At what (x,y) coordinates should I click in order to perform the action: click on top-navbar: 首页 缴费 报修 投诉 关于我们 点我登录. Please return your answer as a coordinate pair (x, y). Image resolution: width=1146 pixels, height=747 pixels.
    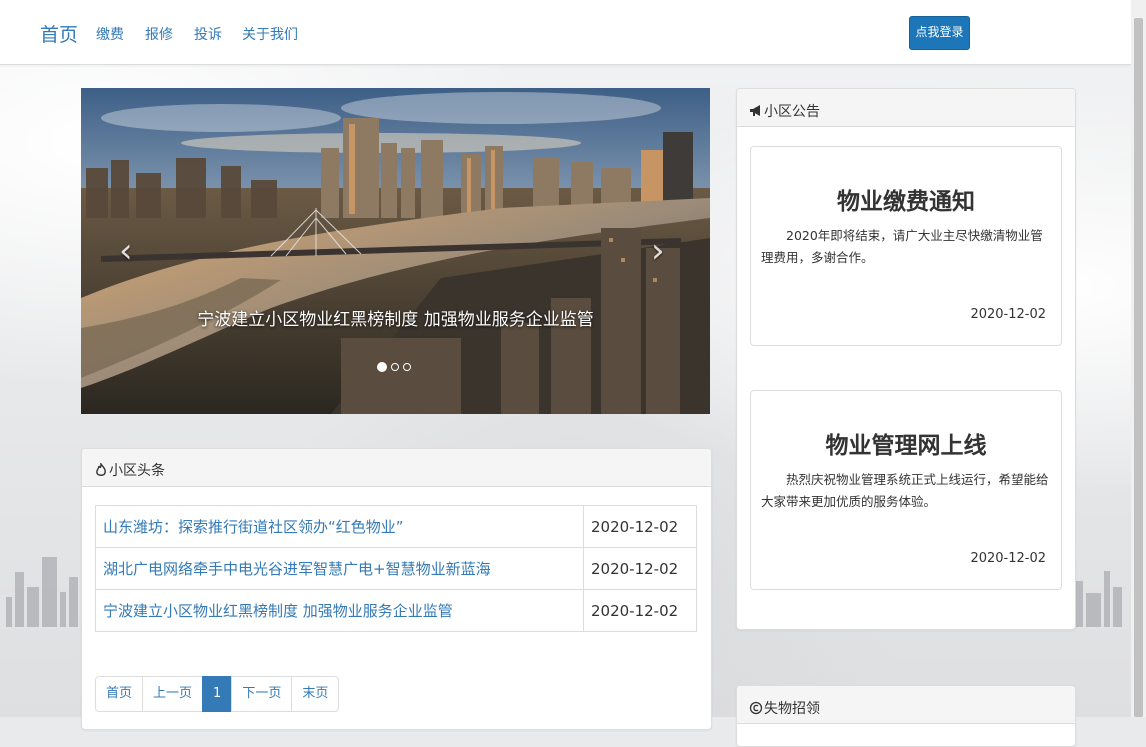
    Looking at the image, I should click on (565, 32).